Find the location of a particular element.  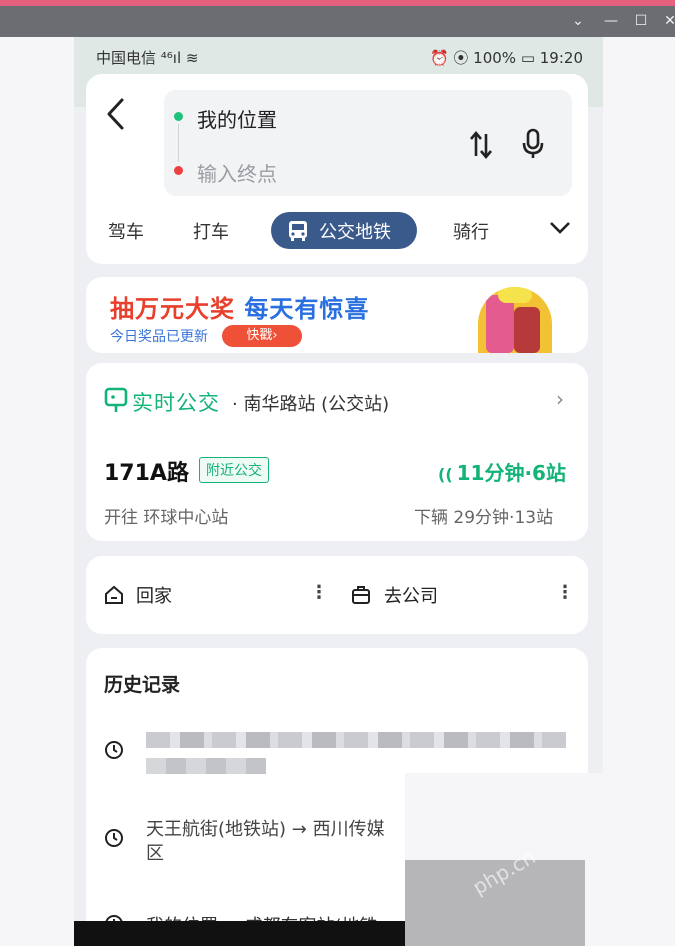

realtime-bus-icon is located at coordinates (116, 399).